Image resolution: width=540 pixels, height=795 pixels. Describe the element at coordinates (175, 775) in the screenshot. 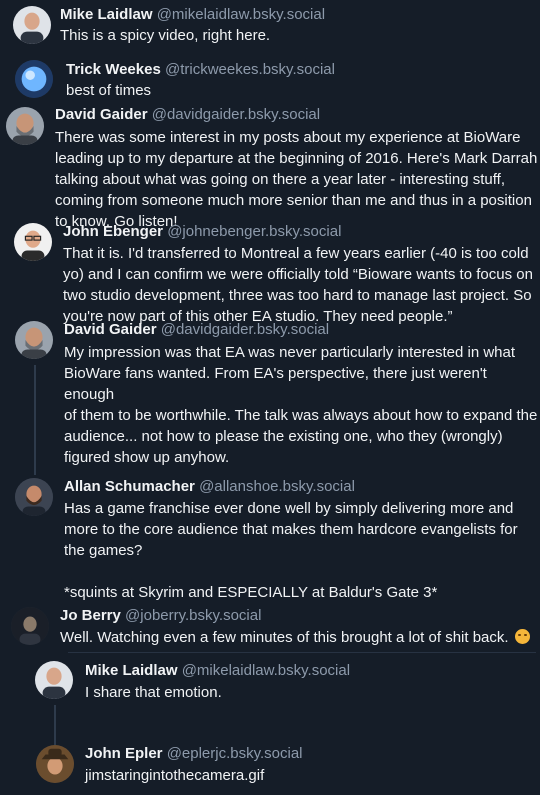

I see `post-text: jimstaringintothecamera.gif` at that location.